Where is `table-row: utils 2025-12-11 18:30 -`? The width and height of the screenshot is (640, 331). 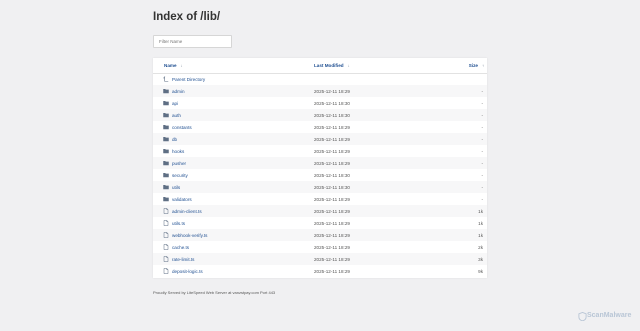
table-row: utils 2025-12-11 18:30 - is located at coordinates (320, 187).